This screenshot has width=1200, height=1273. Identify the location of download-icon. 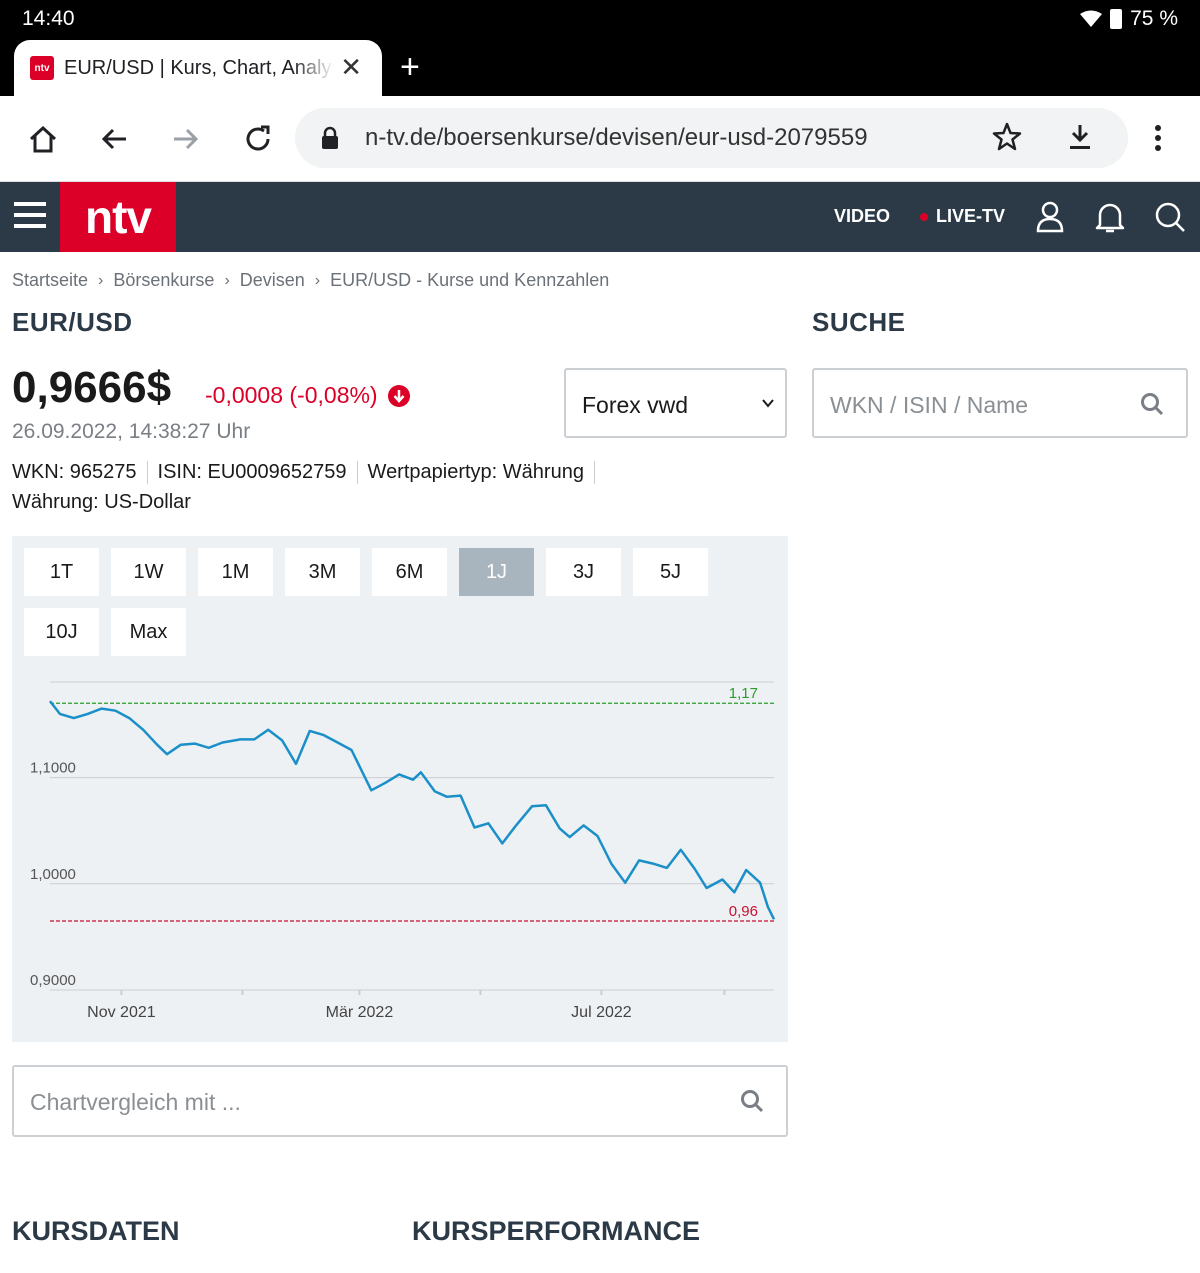
(1080, 137).